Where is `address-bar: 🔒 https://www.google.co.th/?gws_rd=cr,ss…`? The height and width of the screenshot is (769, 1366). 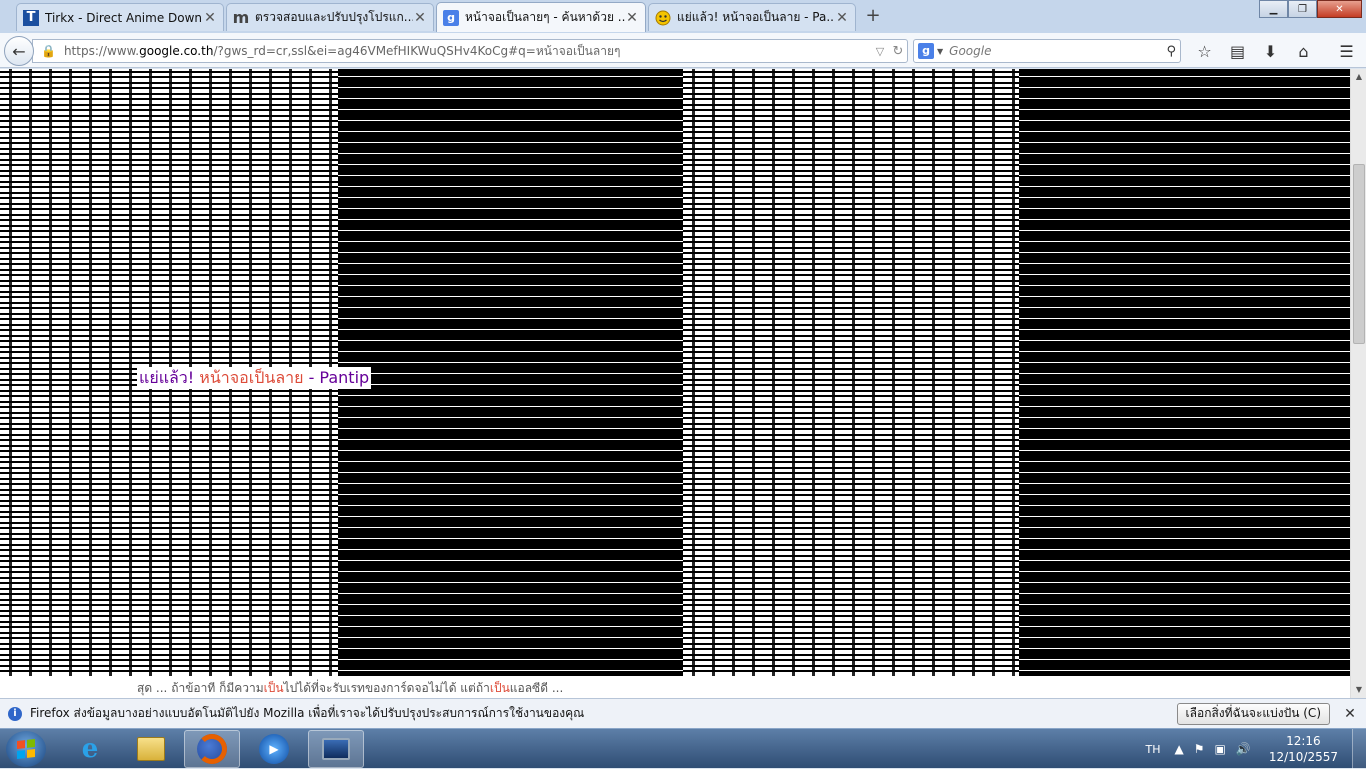
address-bar: 🔒 https://www.google.co.th/?gws_rd=cr,ss… is located at coordinates (470, 51).